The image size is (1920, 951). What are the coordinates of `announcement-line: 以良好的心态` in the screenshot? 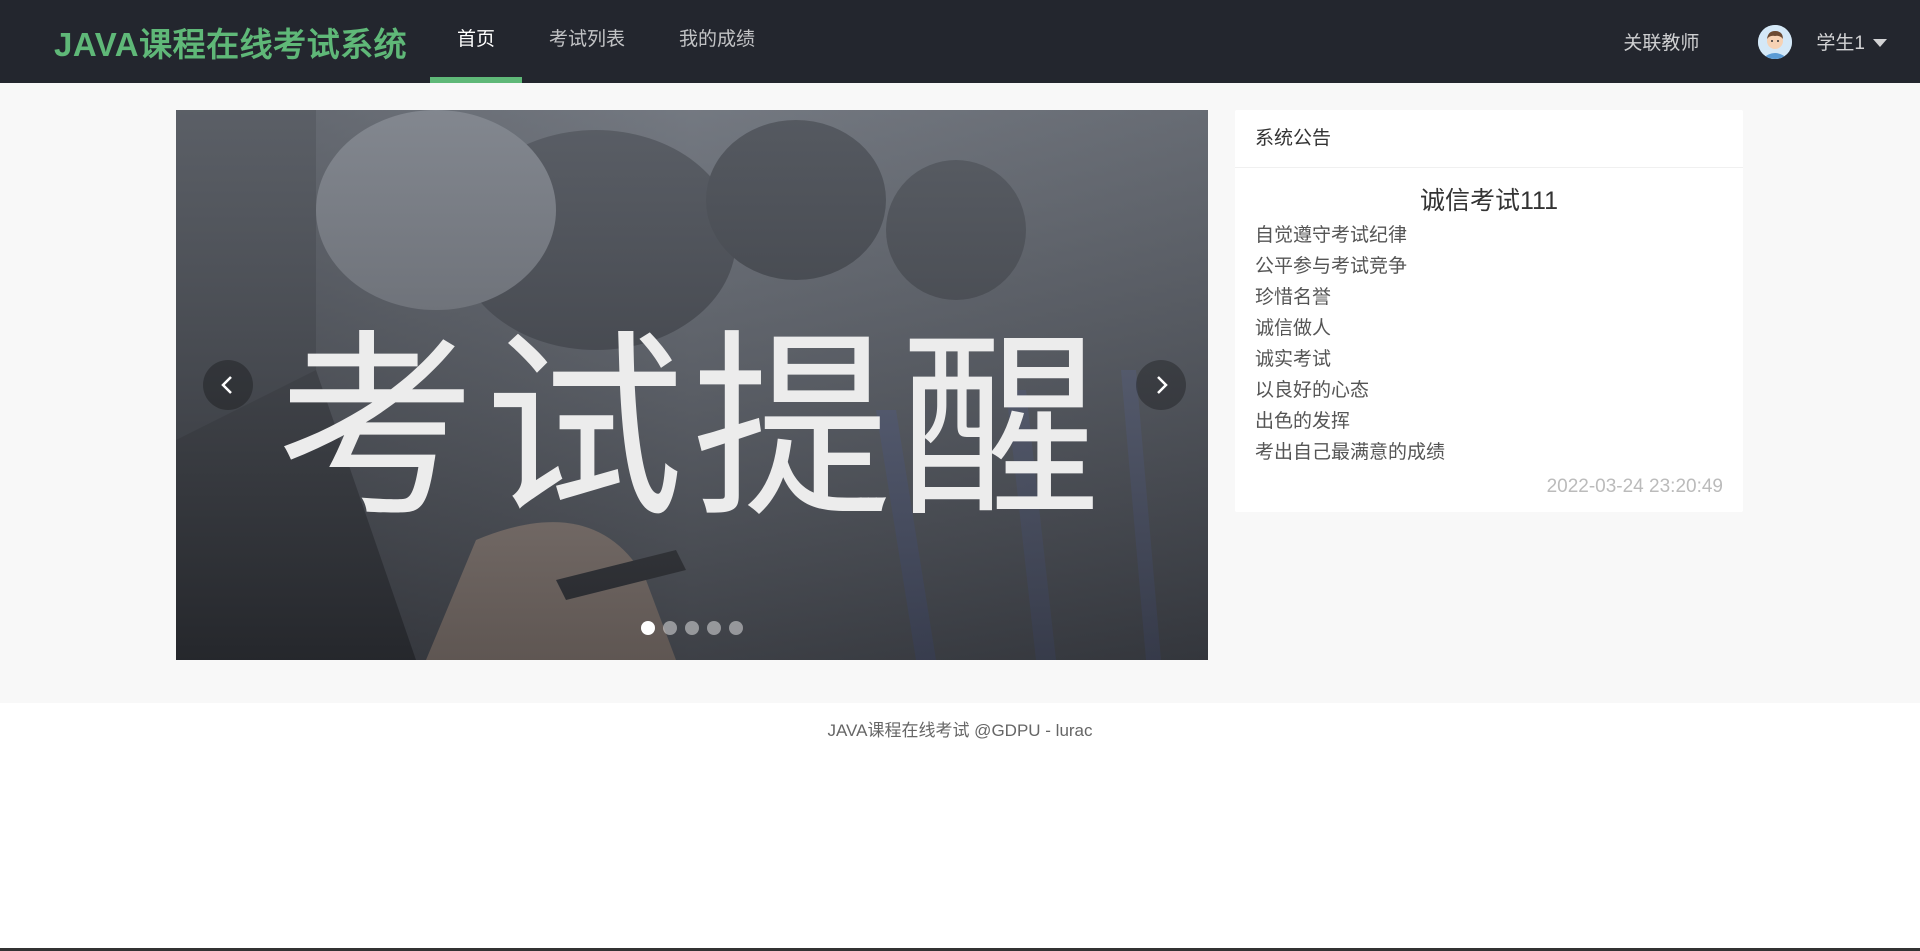 It's located at (1312, 390).